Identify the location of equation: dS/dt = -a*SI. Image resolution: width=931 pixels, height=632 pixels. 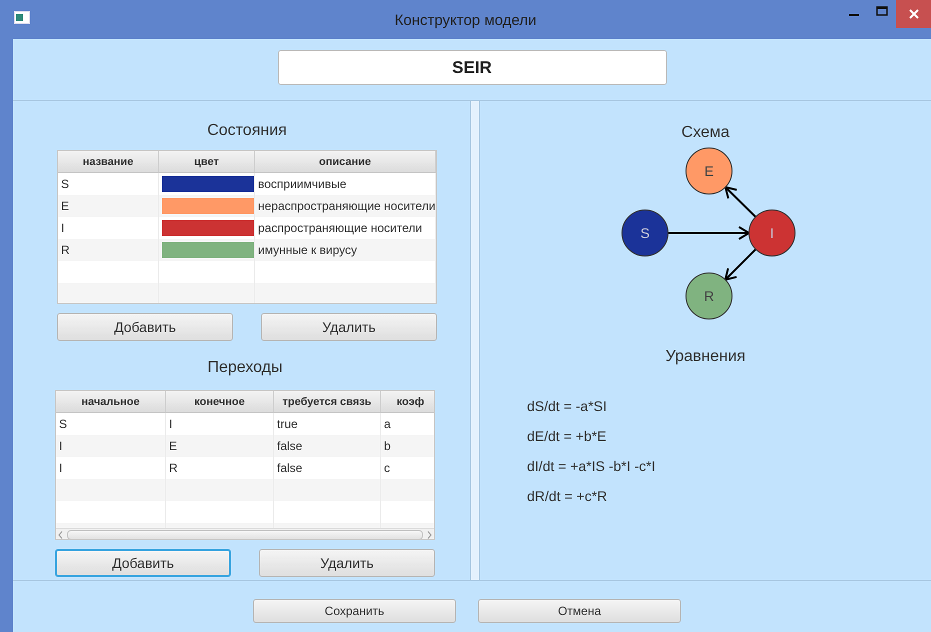
(567, 406).